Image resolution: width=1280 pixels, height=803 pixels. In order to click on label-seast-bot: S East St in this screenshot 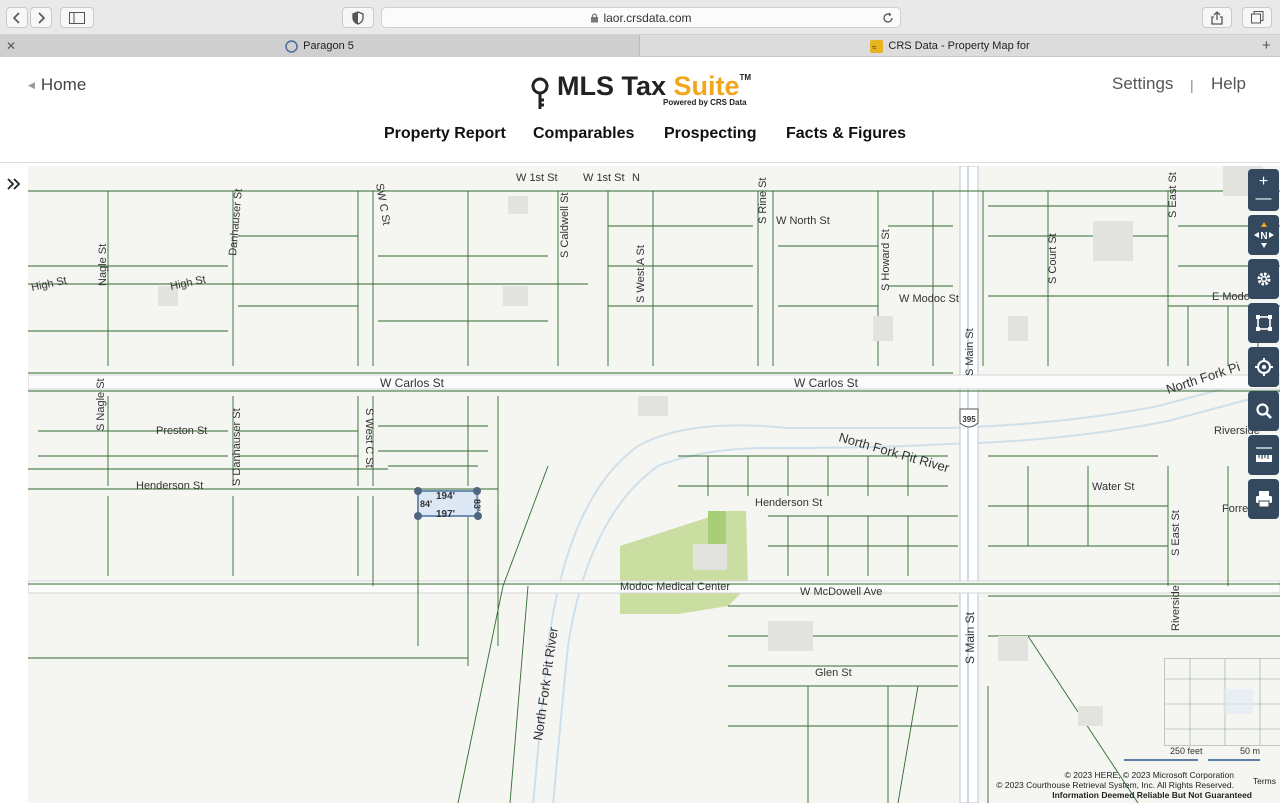, I will do `click(1176, 533)`.